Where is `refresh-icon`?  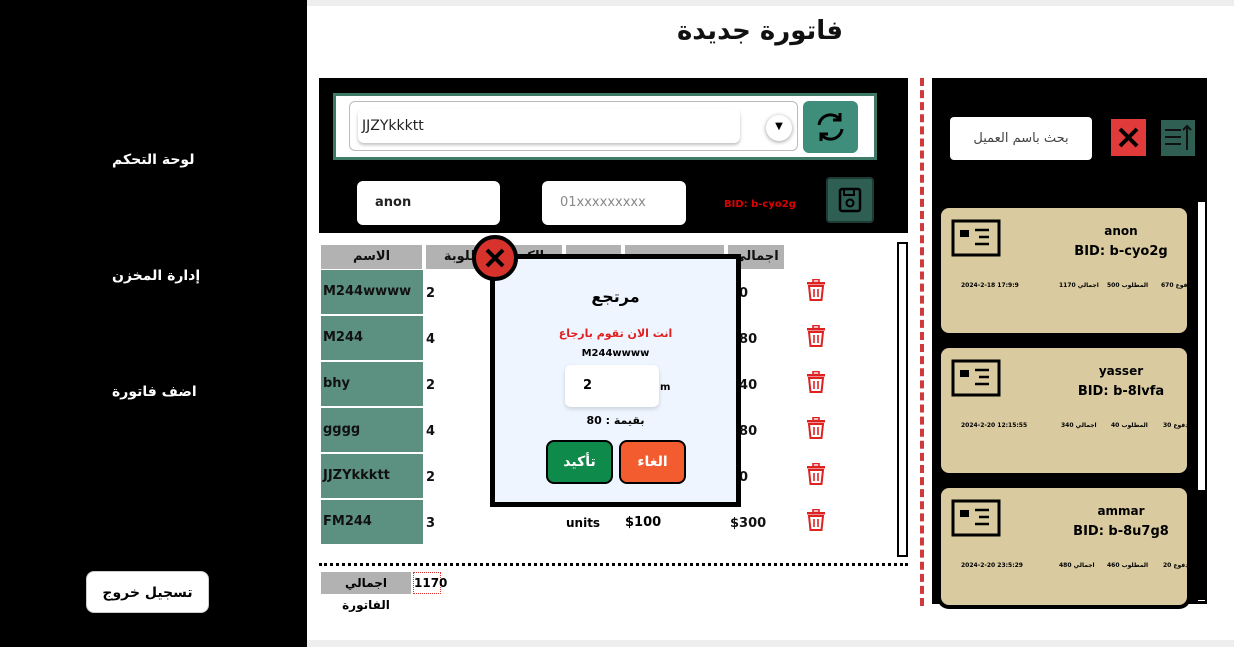 refresh-icon is located at coordinates (830, 127).